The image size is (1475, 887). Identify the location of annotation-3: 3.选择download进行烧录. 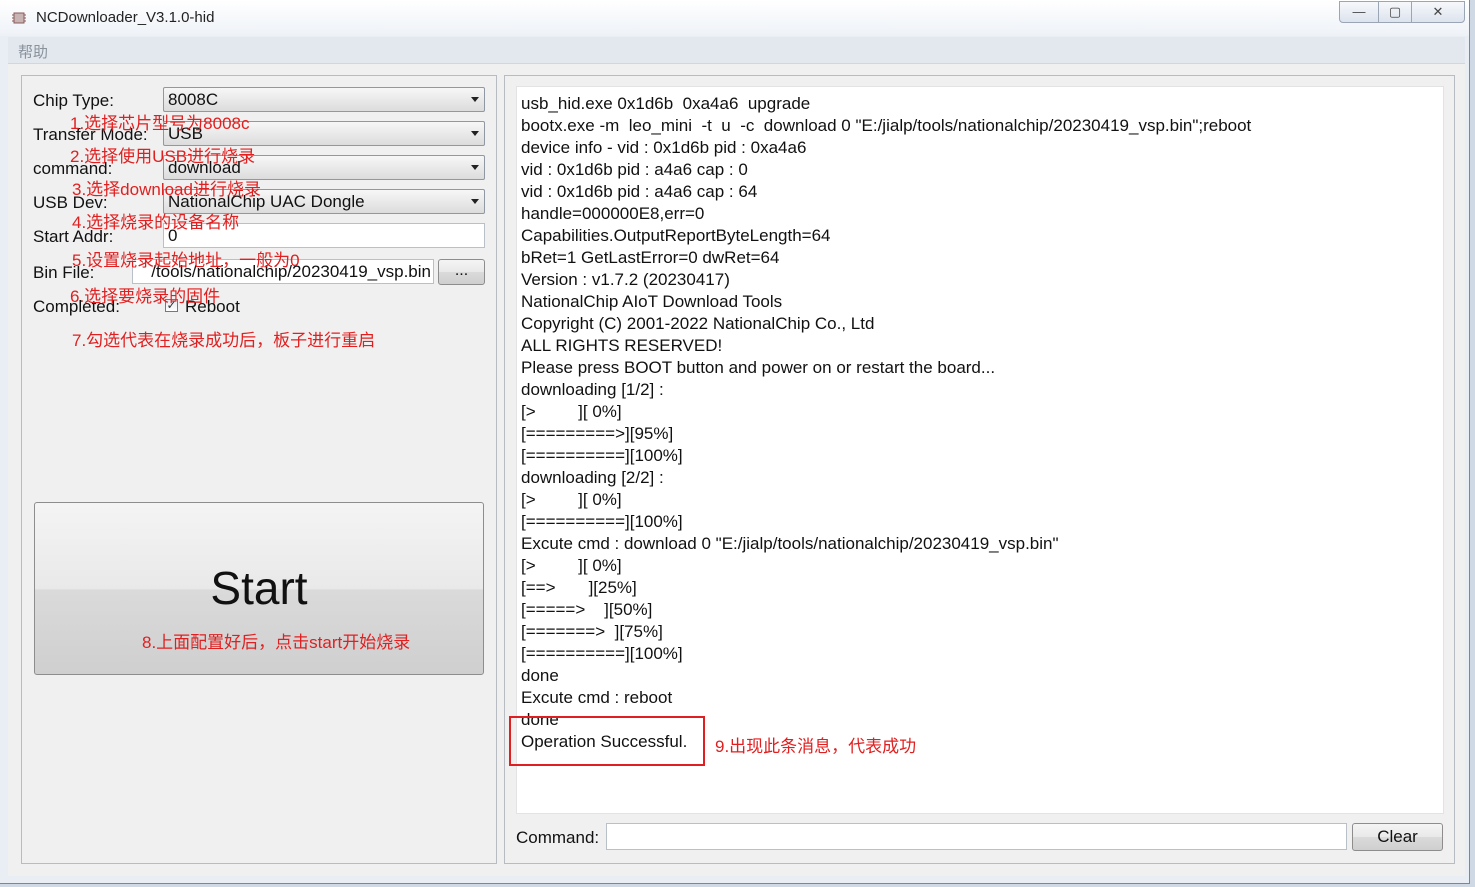
(166, 189).